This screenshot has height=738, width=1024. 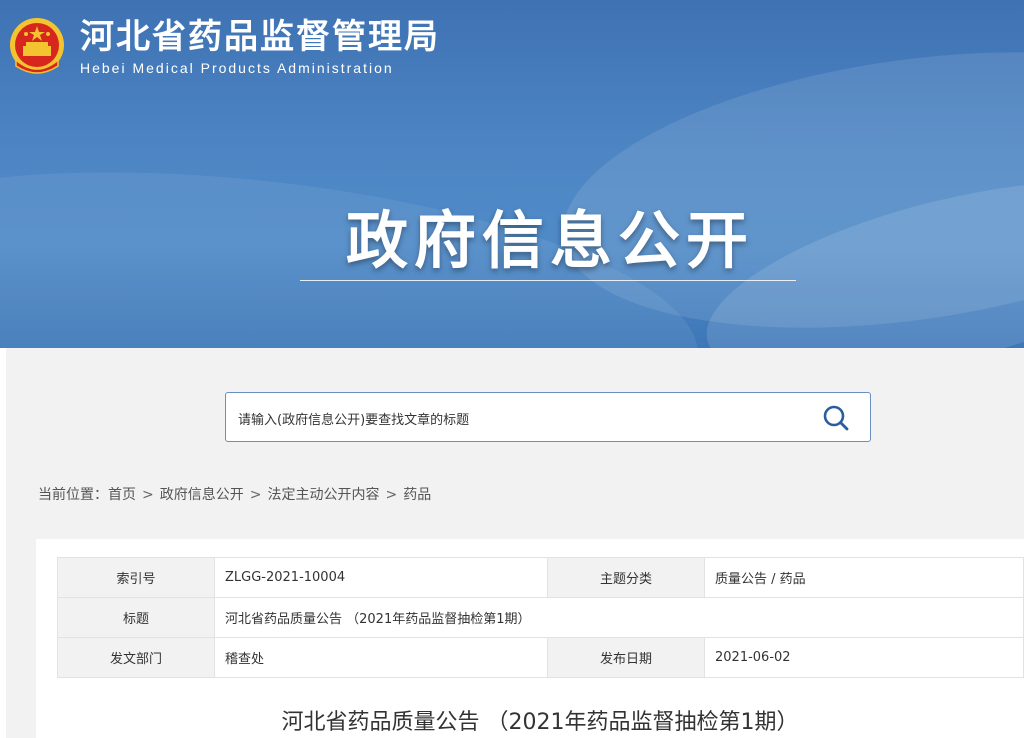 I want to click on topic-label: 主题分类, so click(x=626, y=577).